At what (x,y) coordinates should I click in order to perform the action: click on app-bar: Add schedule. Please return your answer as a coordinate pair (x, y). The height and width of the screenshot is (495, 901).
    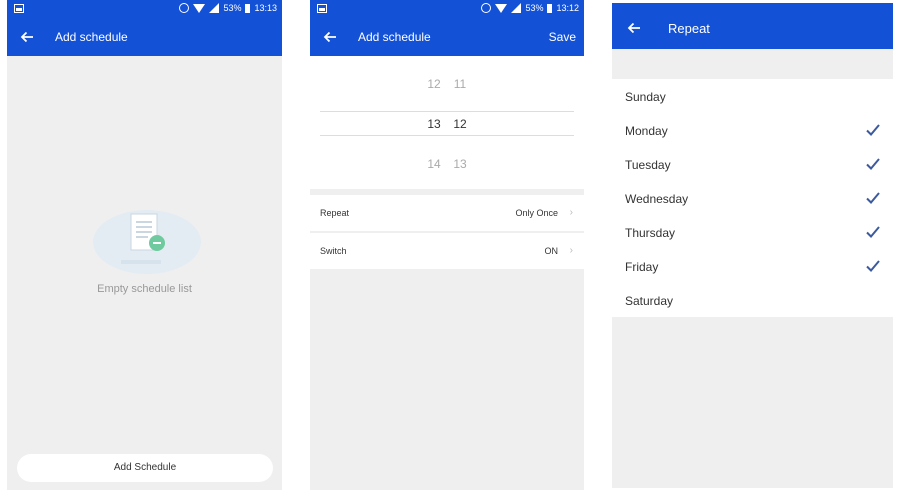
    Looking at the image, I should click on (144, 37).